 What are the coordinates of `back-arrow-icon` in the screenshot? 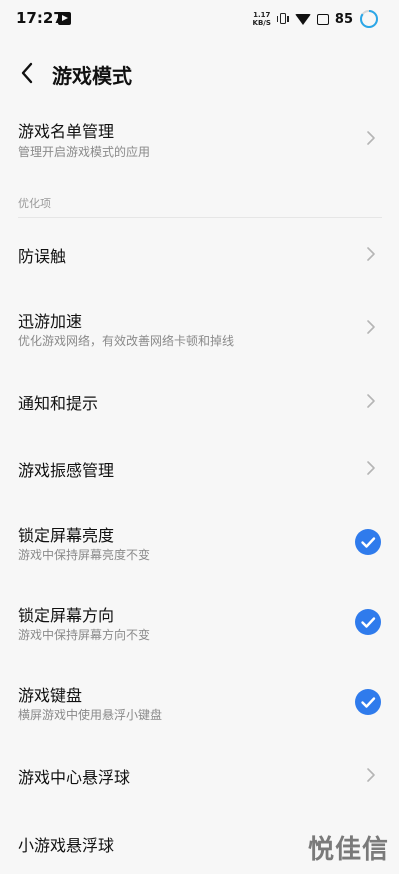 It's located at (27, 73).